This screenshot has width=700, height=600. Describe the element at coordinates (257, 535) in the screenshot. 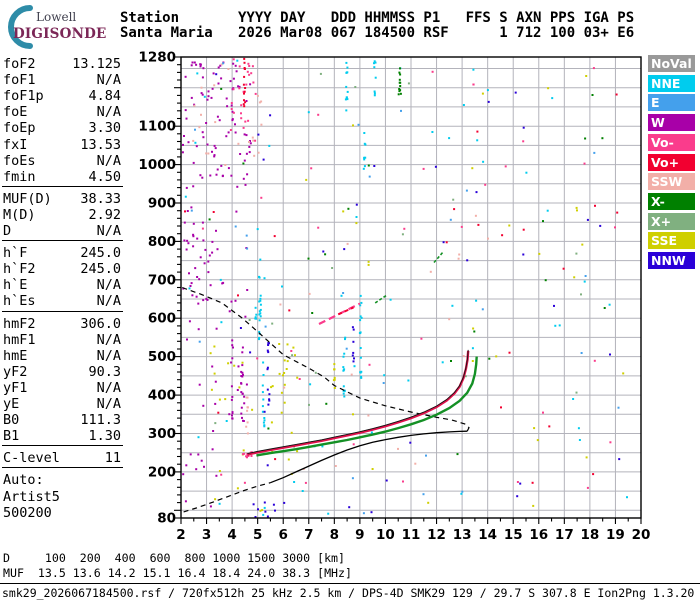

I see `x-axis-tick-label: 5` at that location.